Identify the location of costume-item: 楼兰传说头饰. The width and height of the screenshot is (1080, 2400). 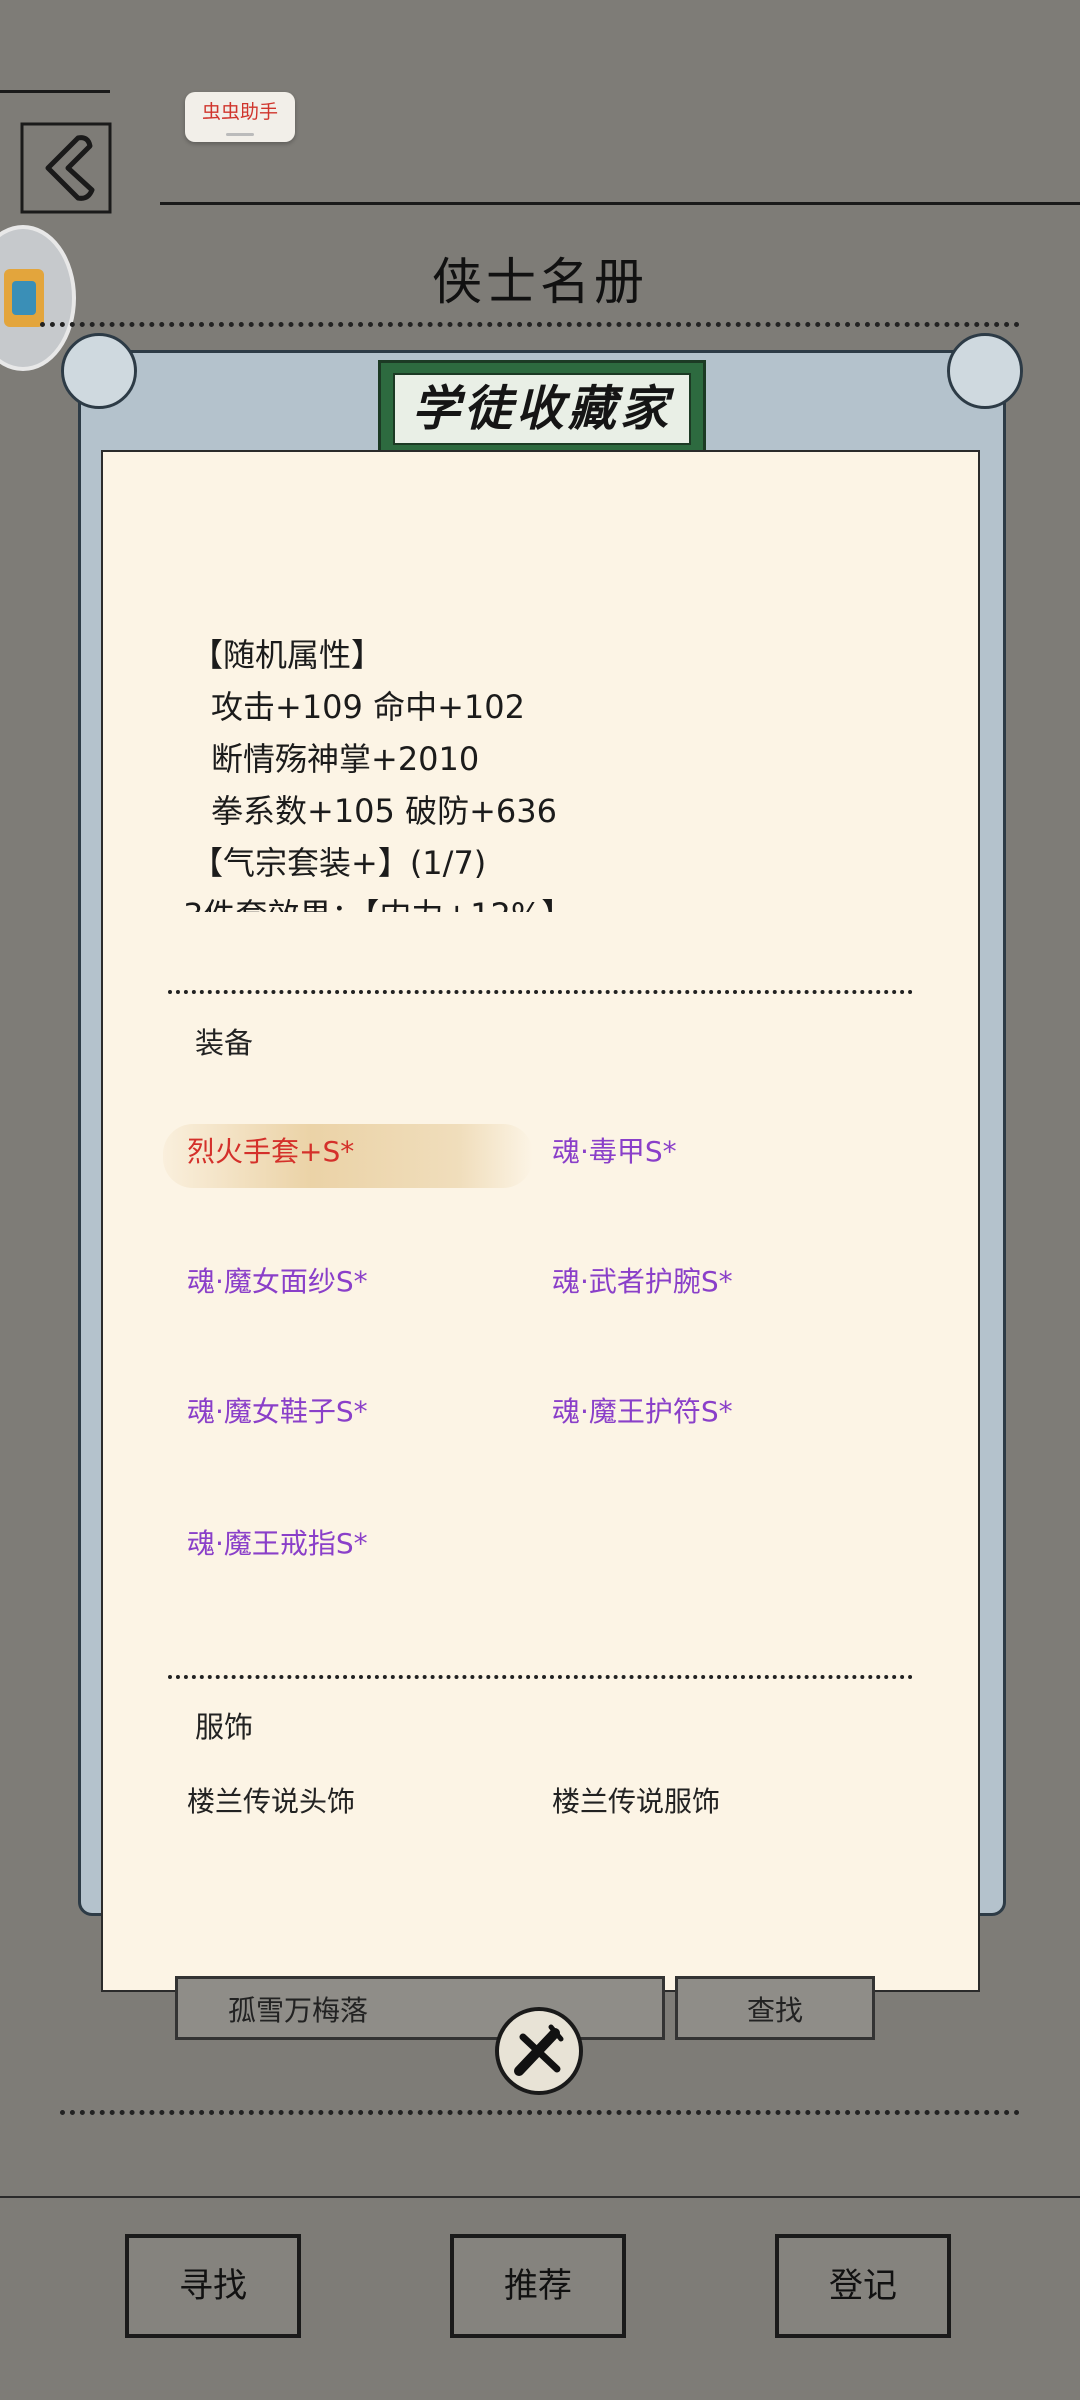
(271, 1800).